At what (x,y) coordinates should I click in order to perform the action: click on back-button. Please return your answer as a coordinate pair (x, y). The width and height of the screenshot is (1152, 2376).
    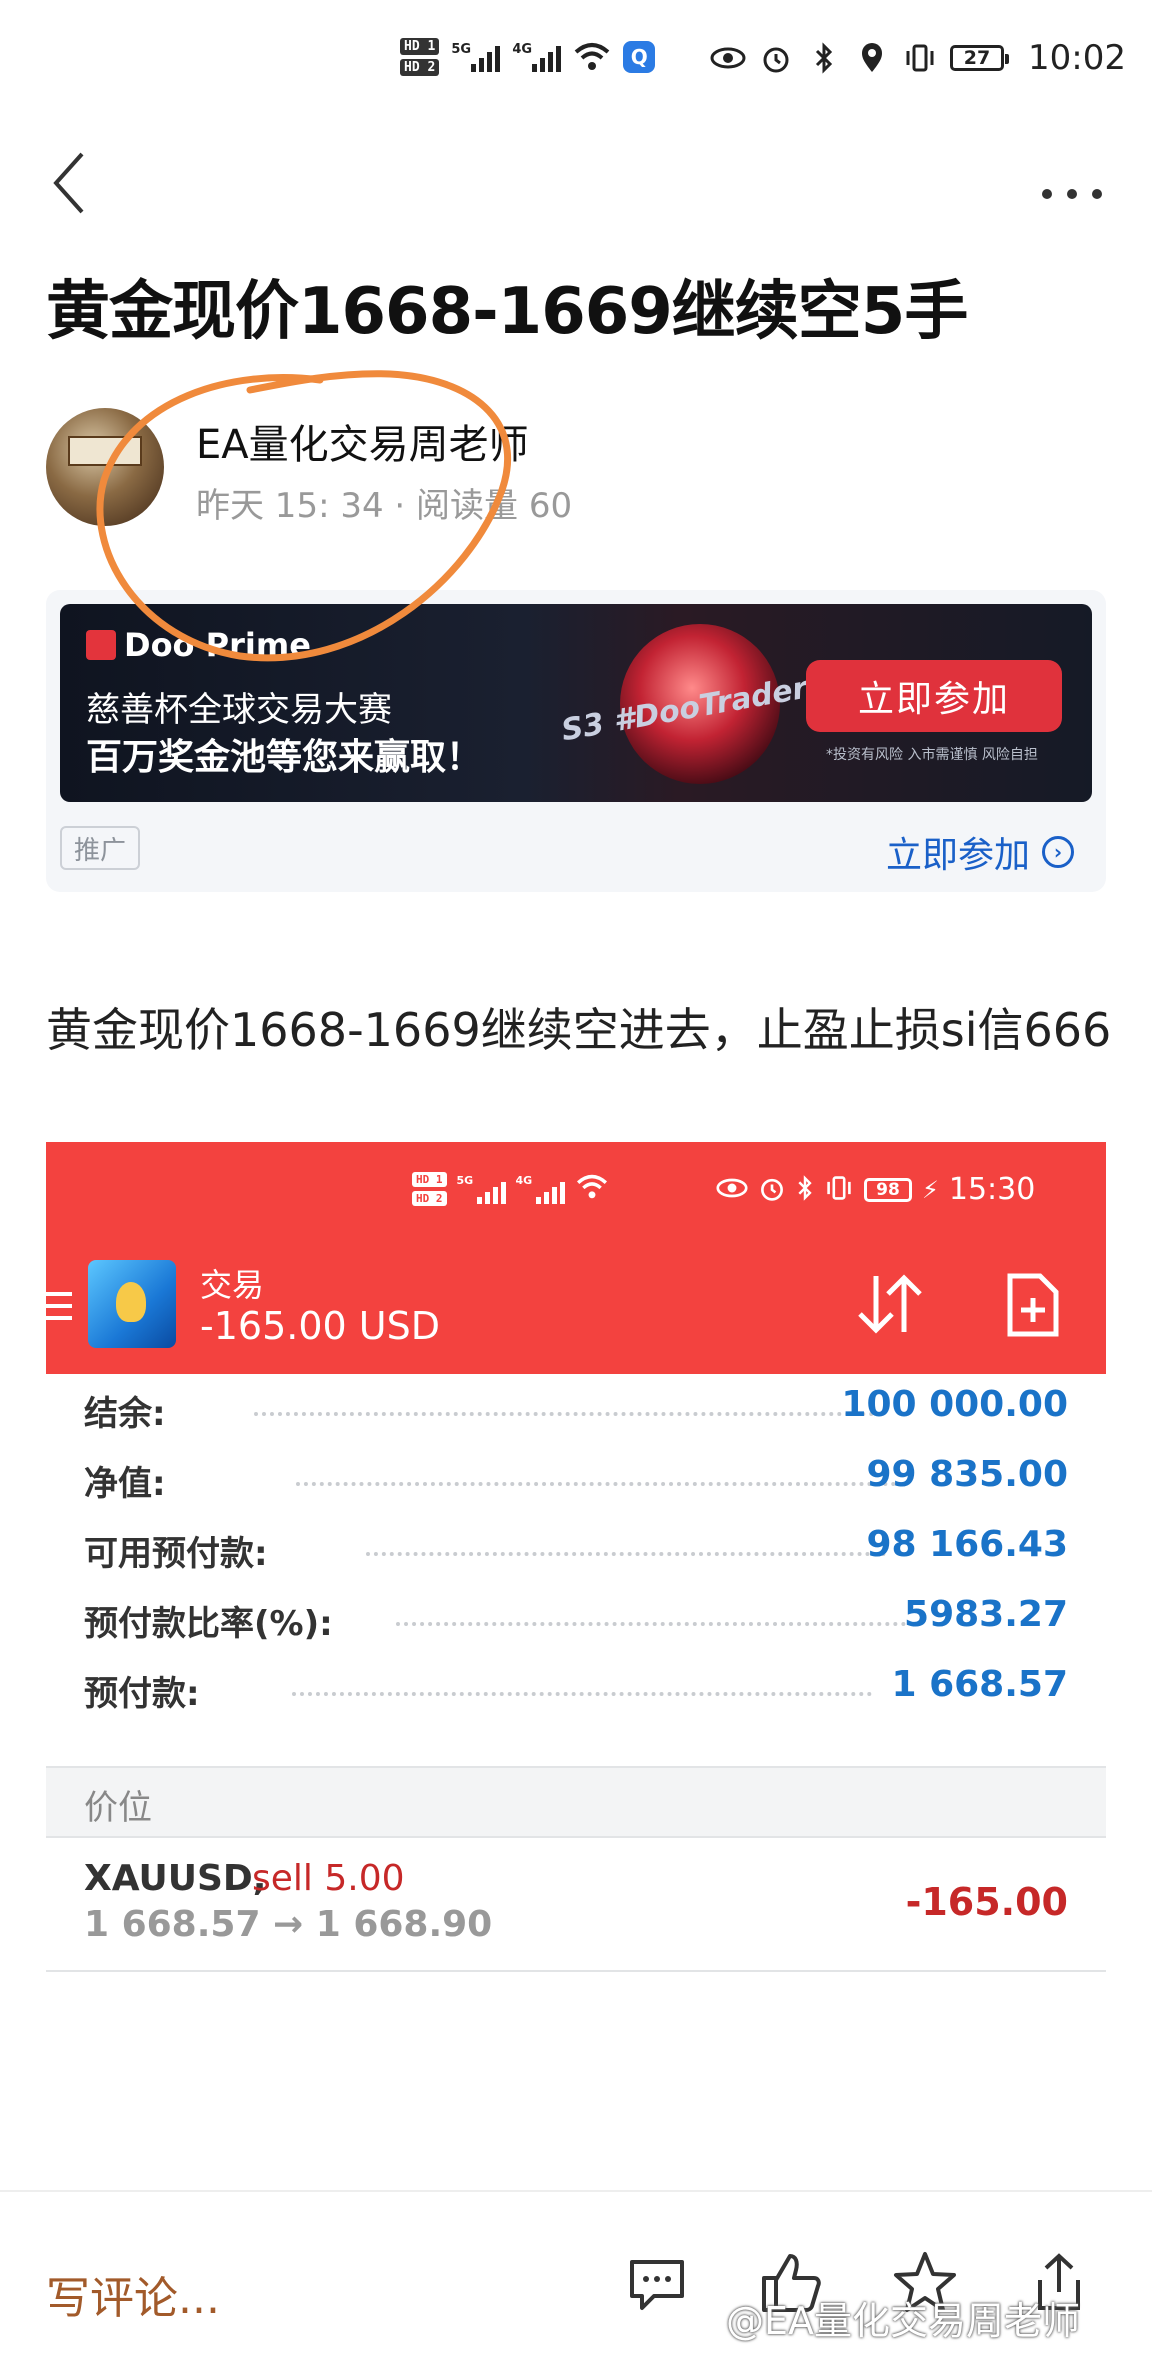
    Looking at the image, I should click on (70, 183).